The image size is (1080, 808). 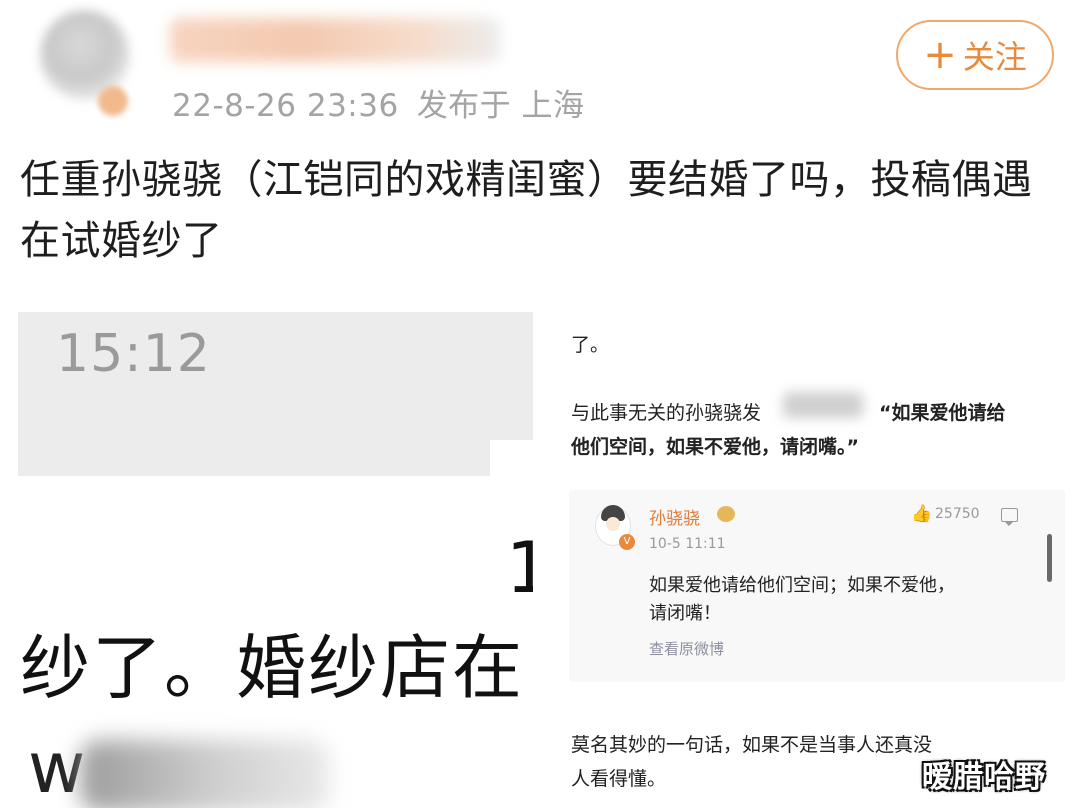 What do you see at coordinates (619, 779) in the screenshot?
I see `article-footer-line-2: 人看得懂。` at bounding box center [619, 779].